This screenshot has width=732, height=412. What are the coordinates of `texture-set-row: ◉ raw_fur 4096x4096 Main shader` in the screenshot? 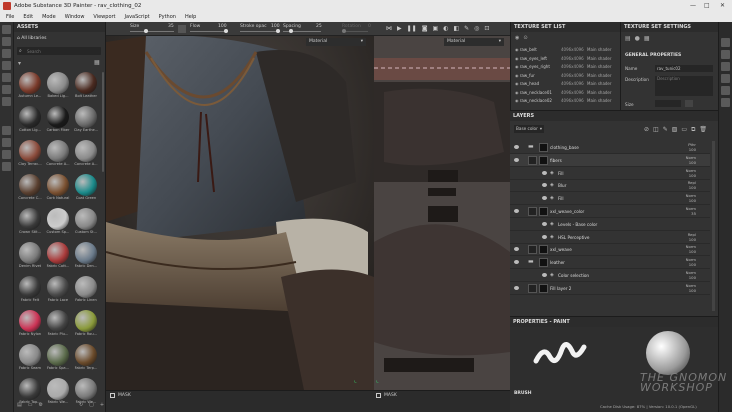 It's located at (567, 75).